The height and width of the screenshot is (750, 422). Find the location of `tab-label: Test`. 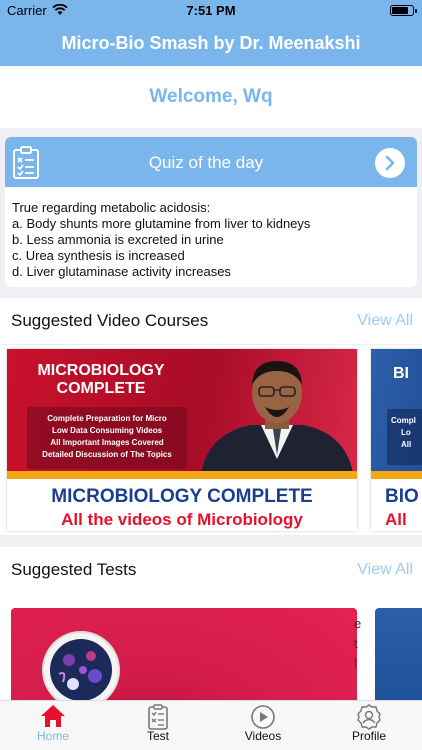

tab-label: Test is located at coordinates (157, 736).